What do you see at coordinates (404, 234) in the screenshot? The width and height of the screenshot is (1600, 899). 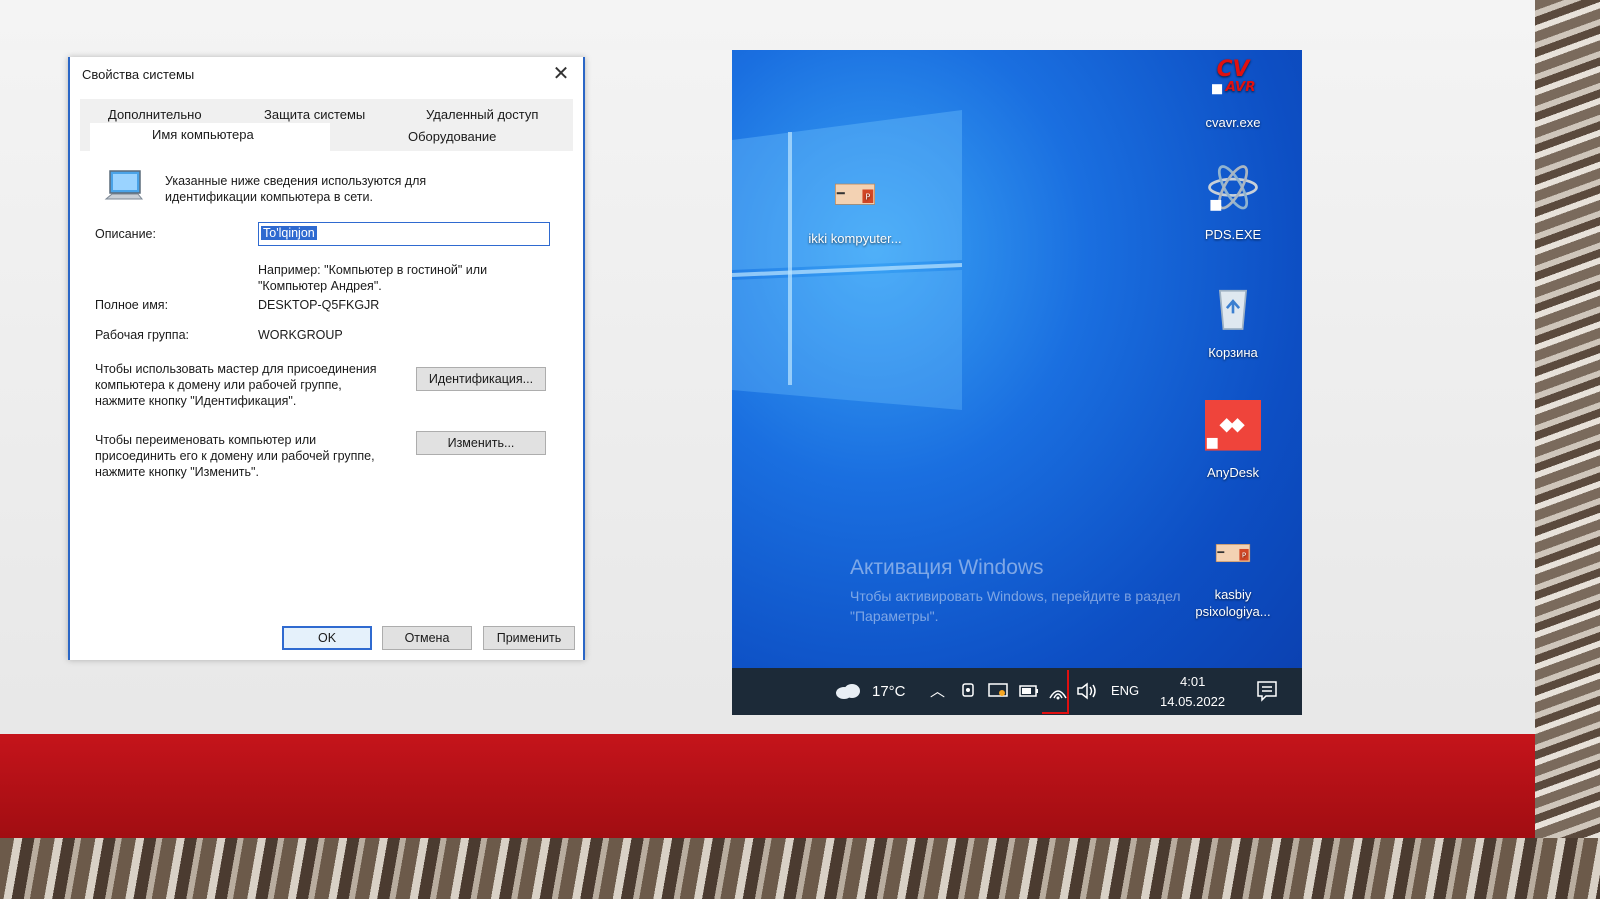 I see `description-input: To'lqinjon` at bounding box center [404, 234].